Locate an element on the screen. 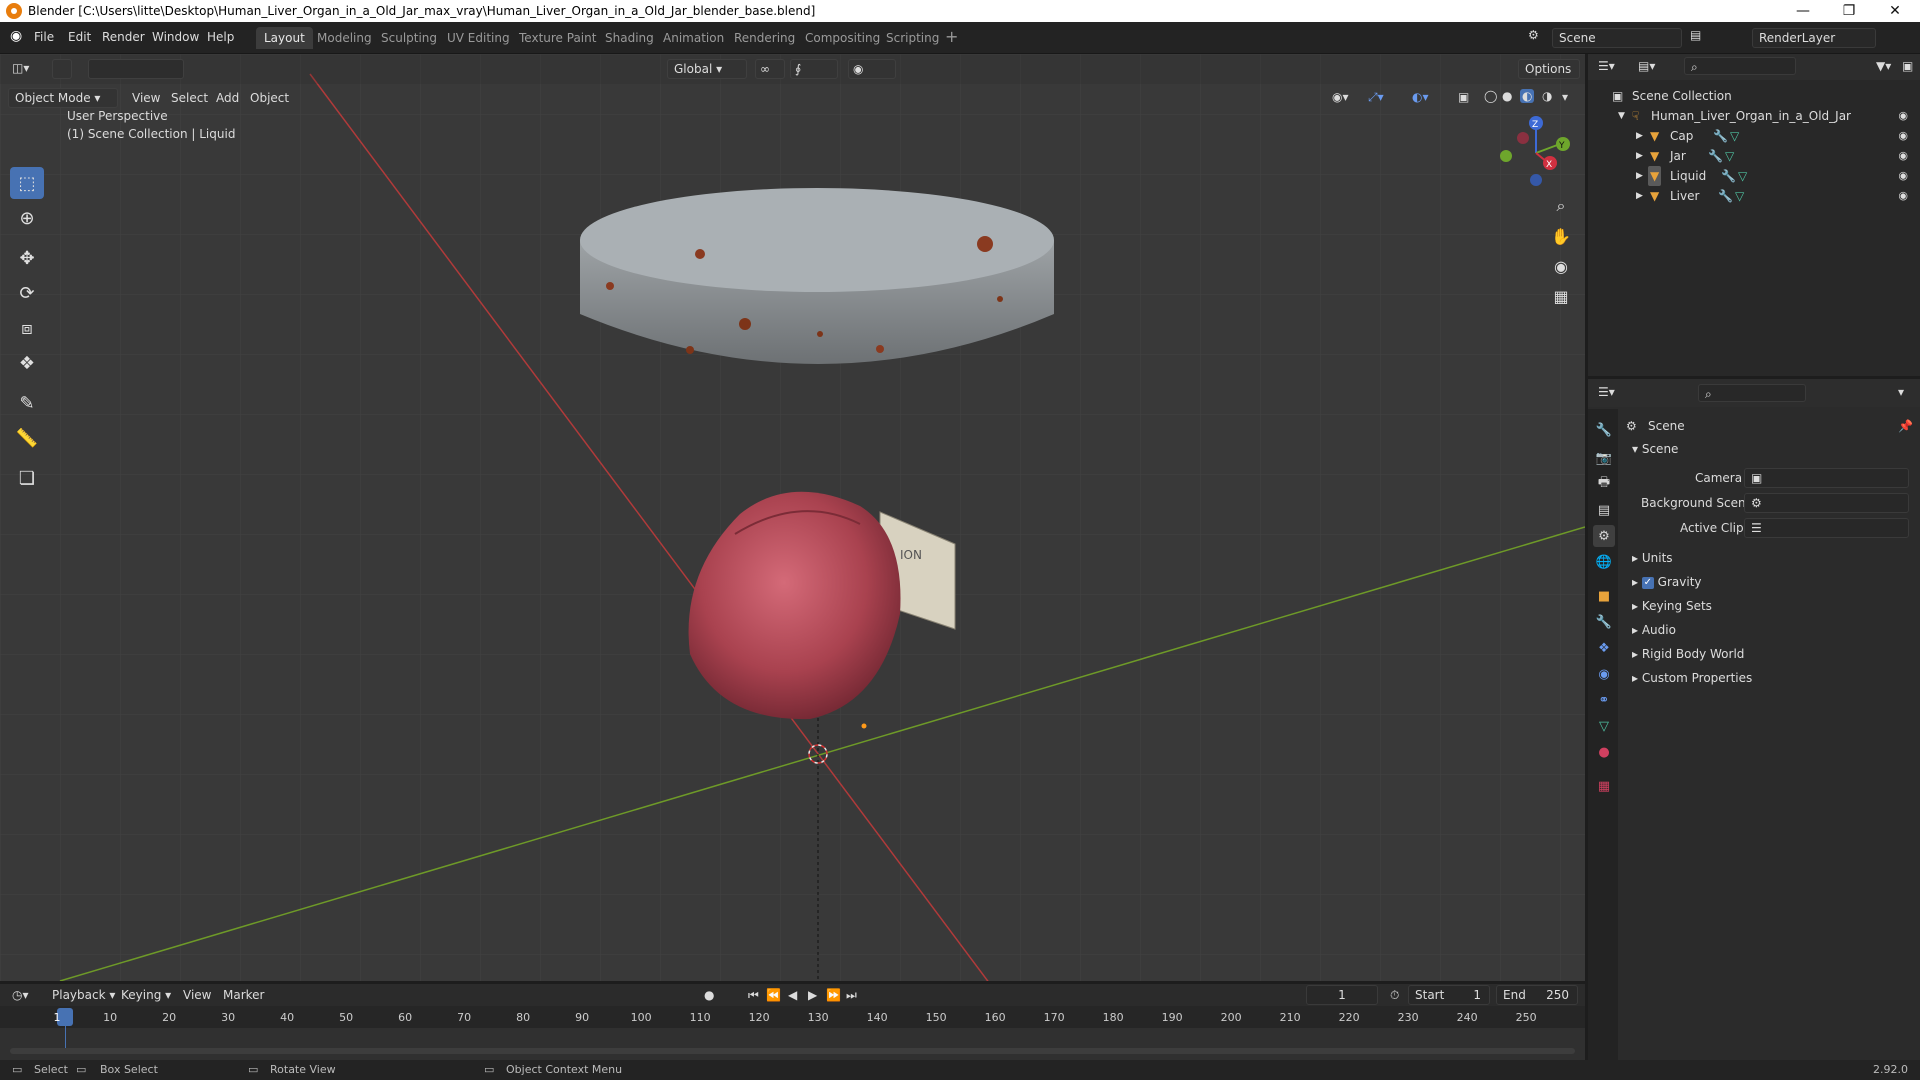 The width and height of the screenshot is (1920, 1080). gizmo-toggle-icon: ⤢▾ is located at coordinates (1376, 97).